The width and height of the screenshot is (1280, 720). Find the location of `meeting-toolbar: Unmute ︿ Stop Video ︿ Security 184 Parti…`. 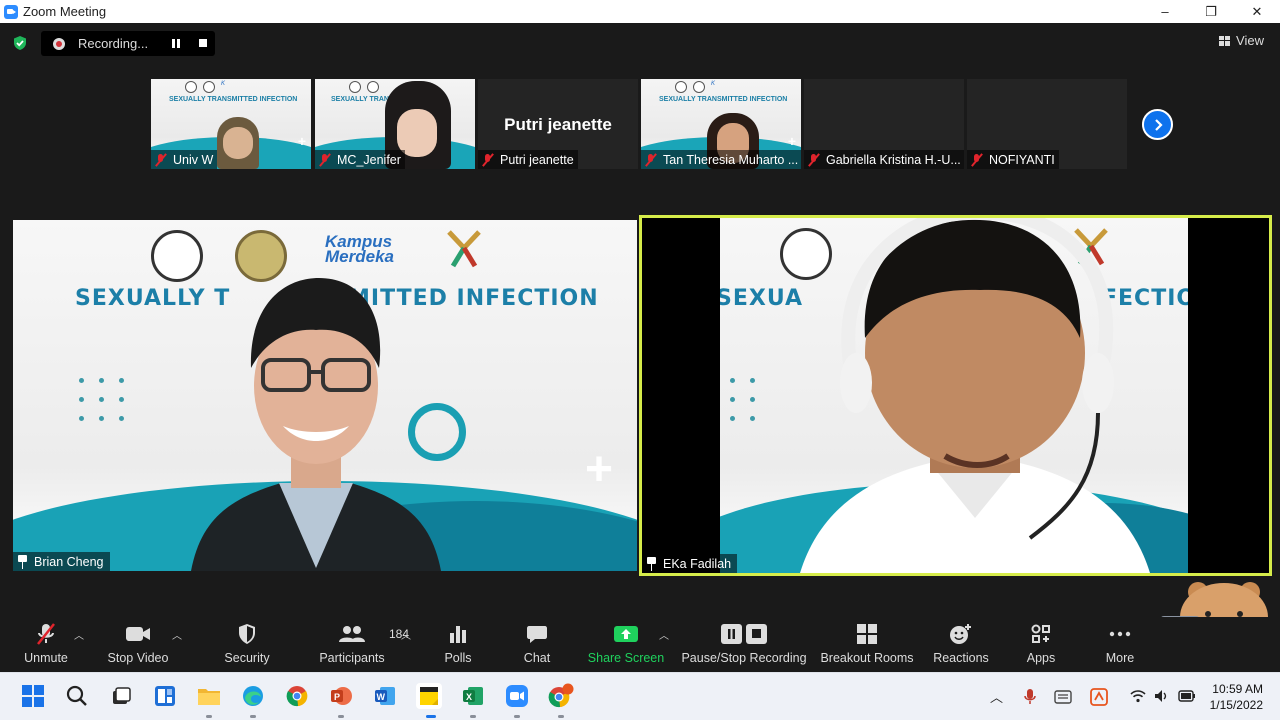

meeting-toolbar: Unmute ︿ Stop Video ︿ Security 184 Parti… is located at coordinates (640, 644).